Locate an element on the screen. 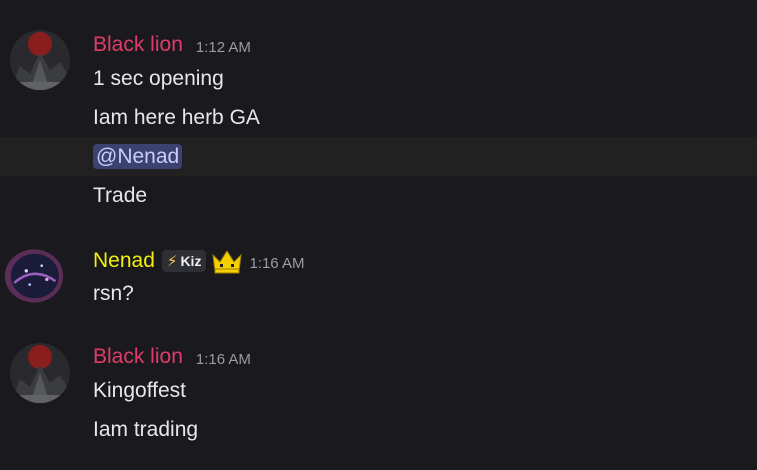 The image size is (757, 470). message: Iam trading is located at coordinates (378, 429).